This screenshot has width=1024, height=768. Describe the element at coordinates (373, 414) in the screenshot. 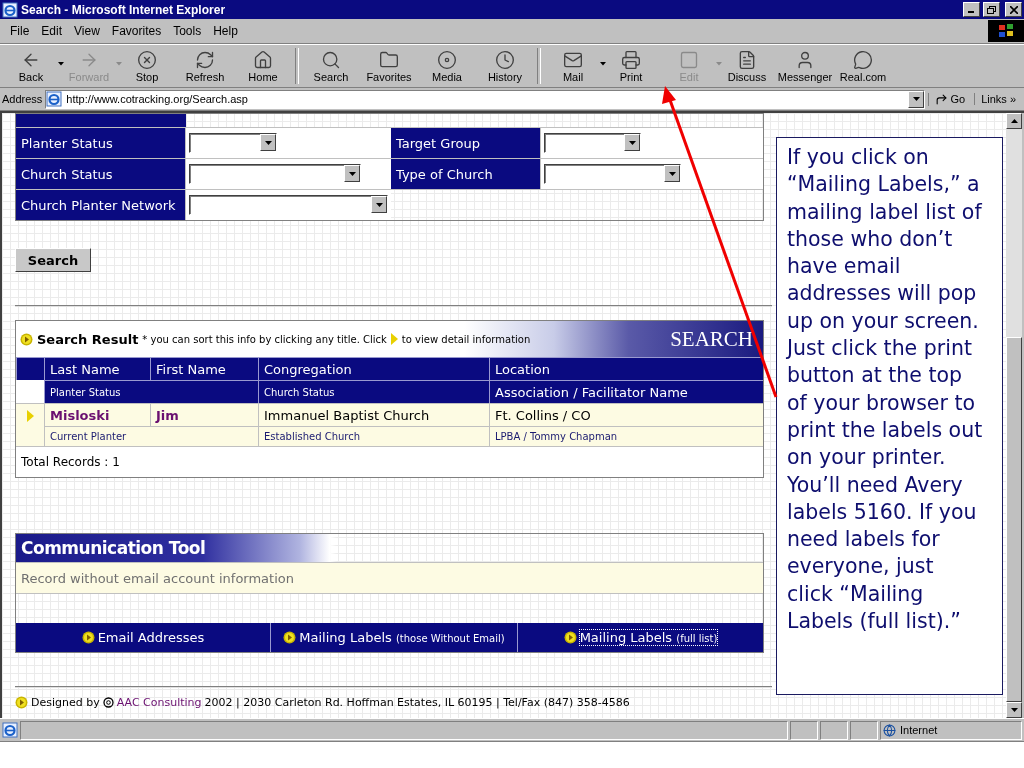

I see `table-cell: Immanuel Baptist Church` at that location.